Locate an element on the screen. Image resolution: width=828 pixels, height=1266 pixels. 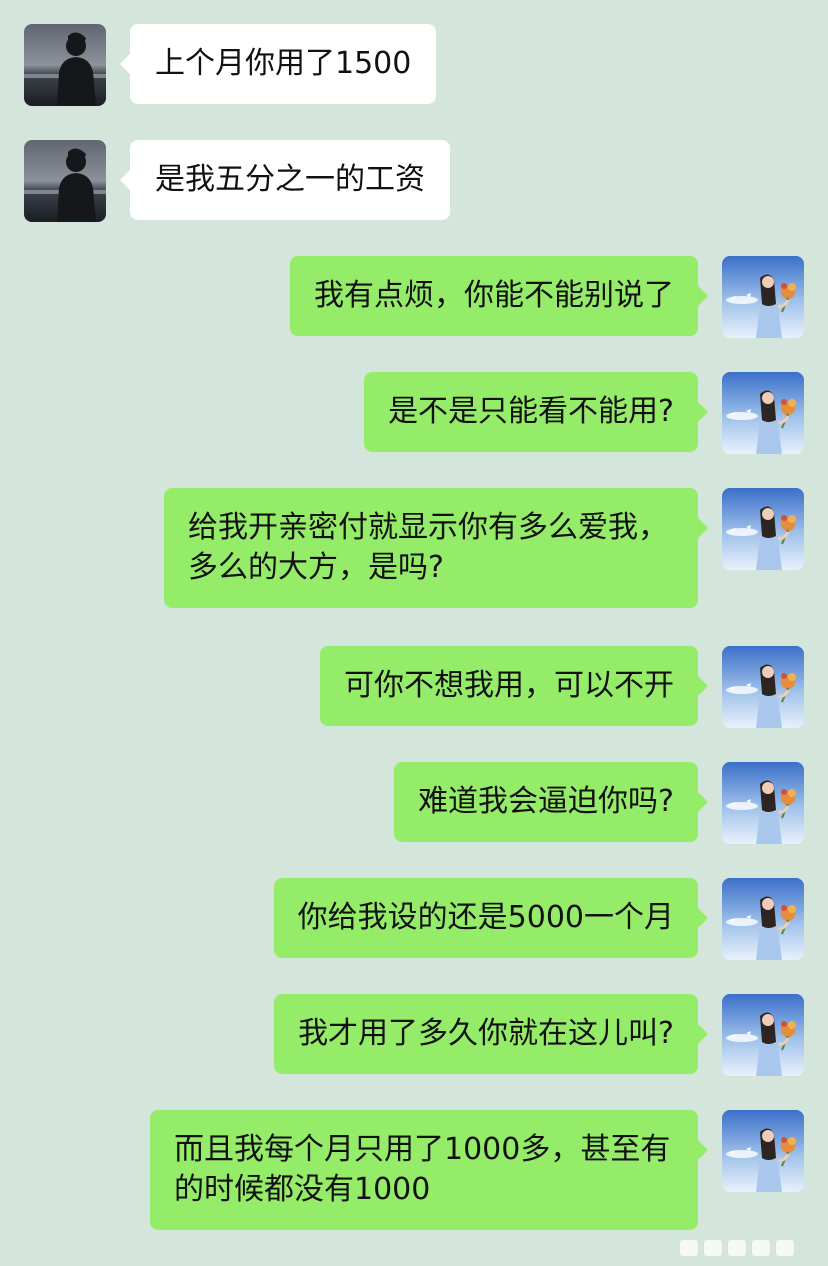
outgoing-message-bubble: 你给我设的还是5000一个月 is located at coordinates (485, 918).